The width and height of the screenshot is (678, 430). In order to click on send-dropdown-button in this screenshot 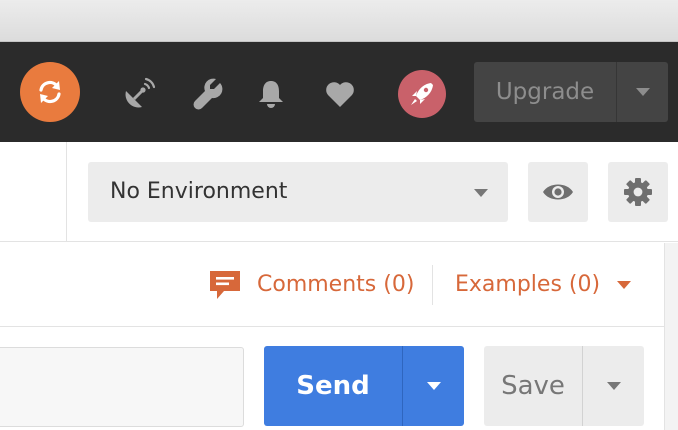, I will do `click(433, 386)`.